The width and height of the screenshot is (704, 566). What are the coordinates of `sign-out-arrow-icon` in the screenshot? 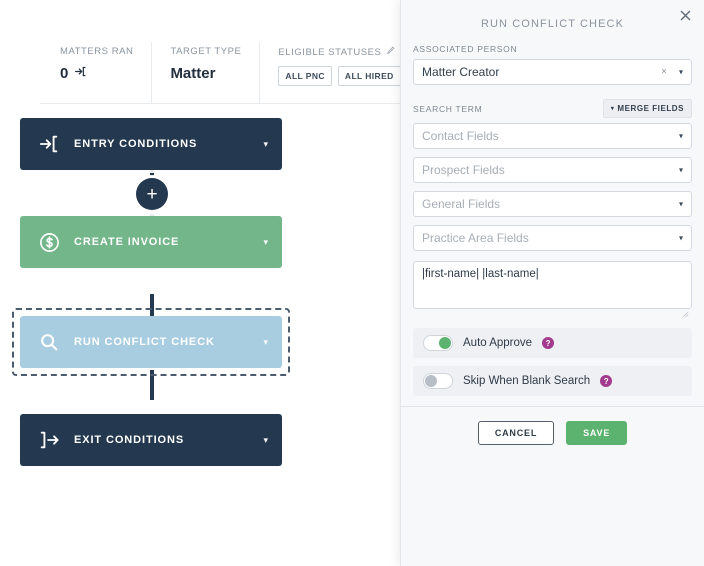 It's located at (49, 440).